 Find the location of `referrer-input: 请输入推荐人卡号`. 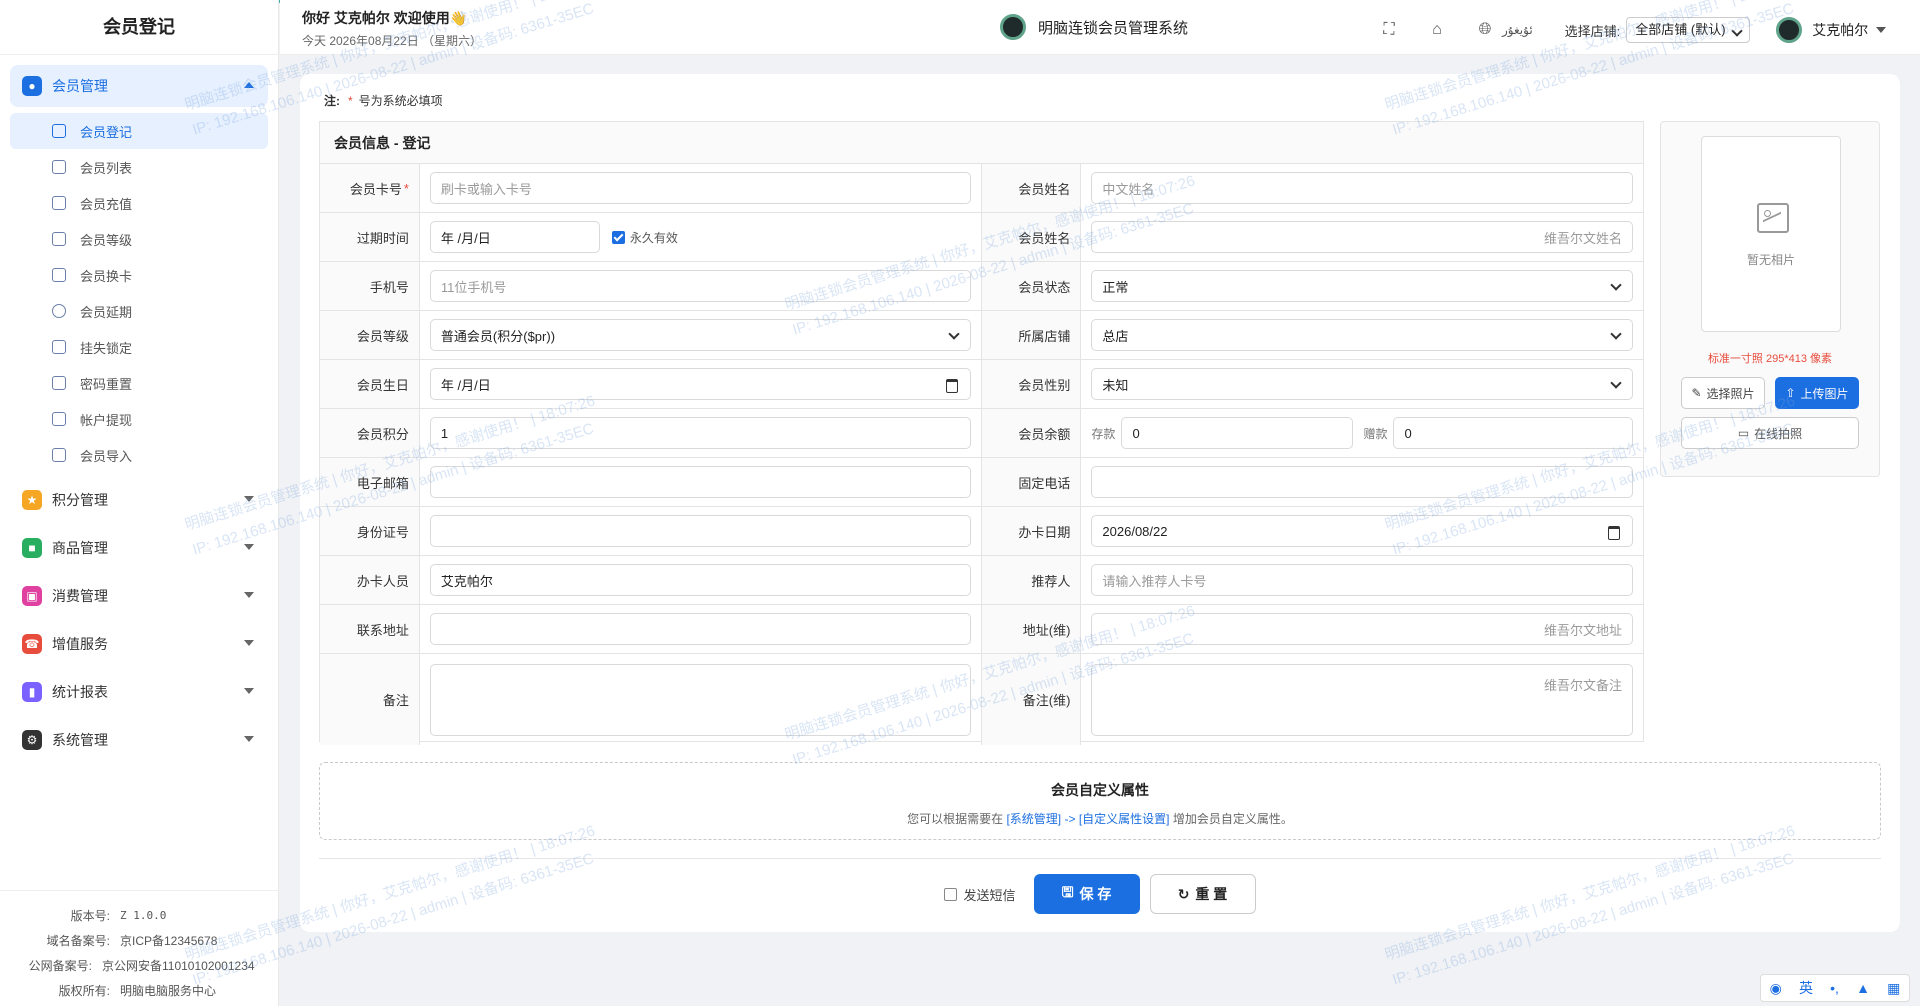

referrer-input: 请输入推荐人卡号 is located at coordinates (1362, 580).